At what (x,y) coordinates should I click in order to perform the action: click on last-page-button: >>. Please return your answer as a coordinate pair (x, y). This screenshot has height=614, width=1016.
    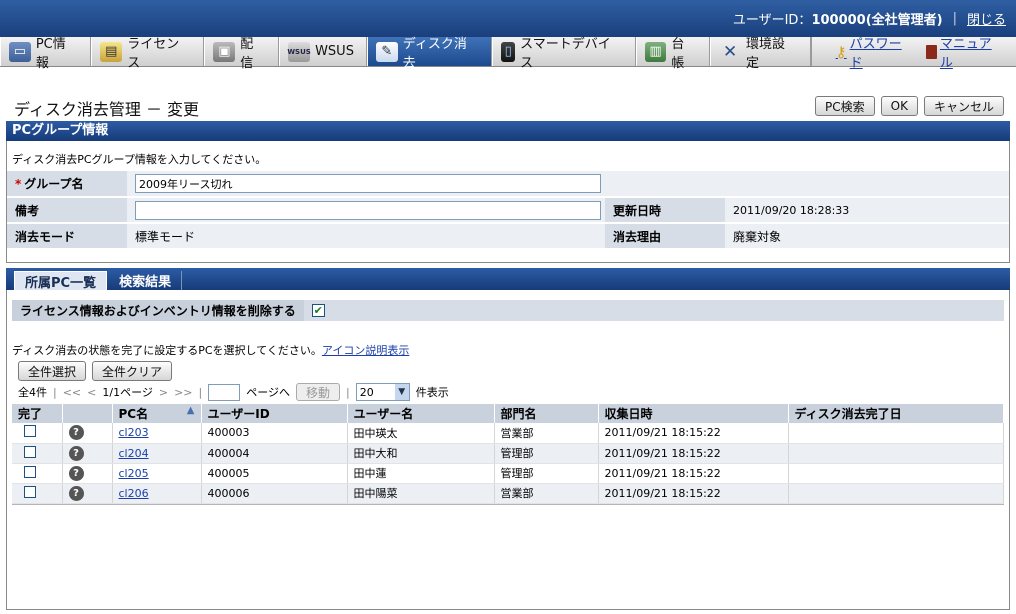
    Looking at the image, I should click on (183, 392).